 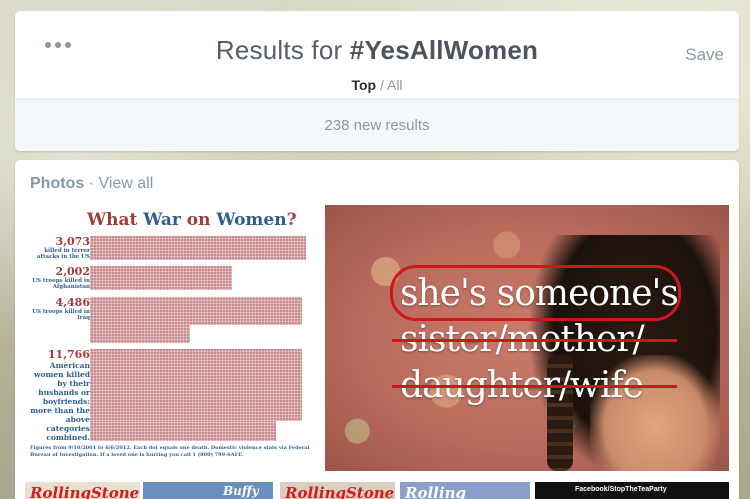 I want to click on quote-line-1: she's someone's, so click(x=559, y=293).